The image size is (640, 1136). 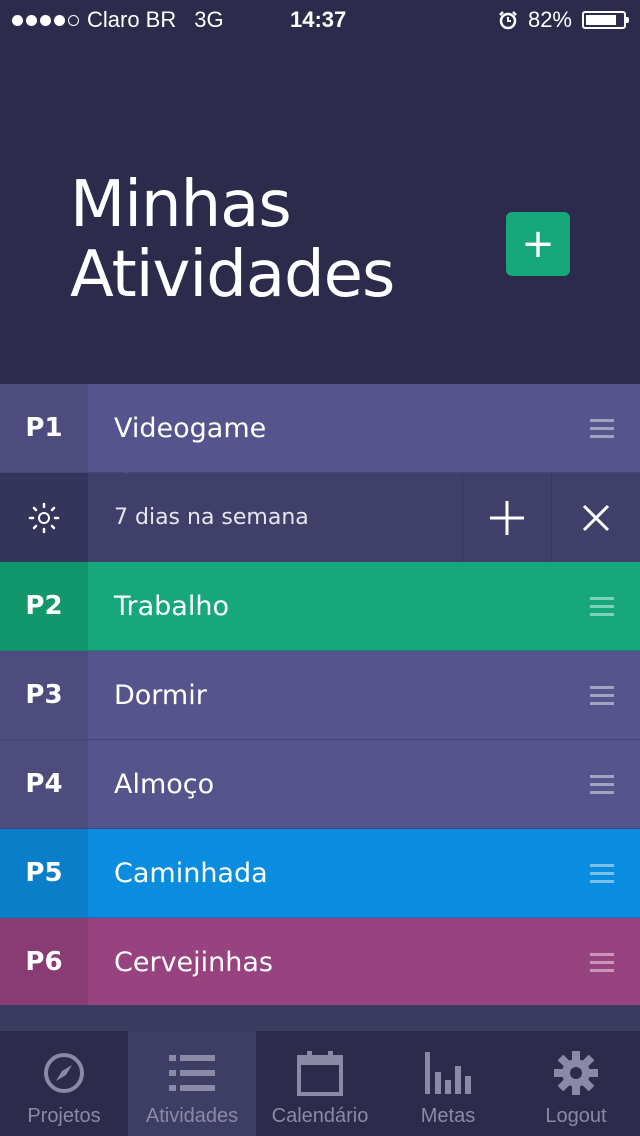 I want to click on frequency-text: 7 dias na semana, so click(x=211, y=517).